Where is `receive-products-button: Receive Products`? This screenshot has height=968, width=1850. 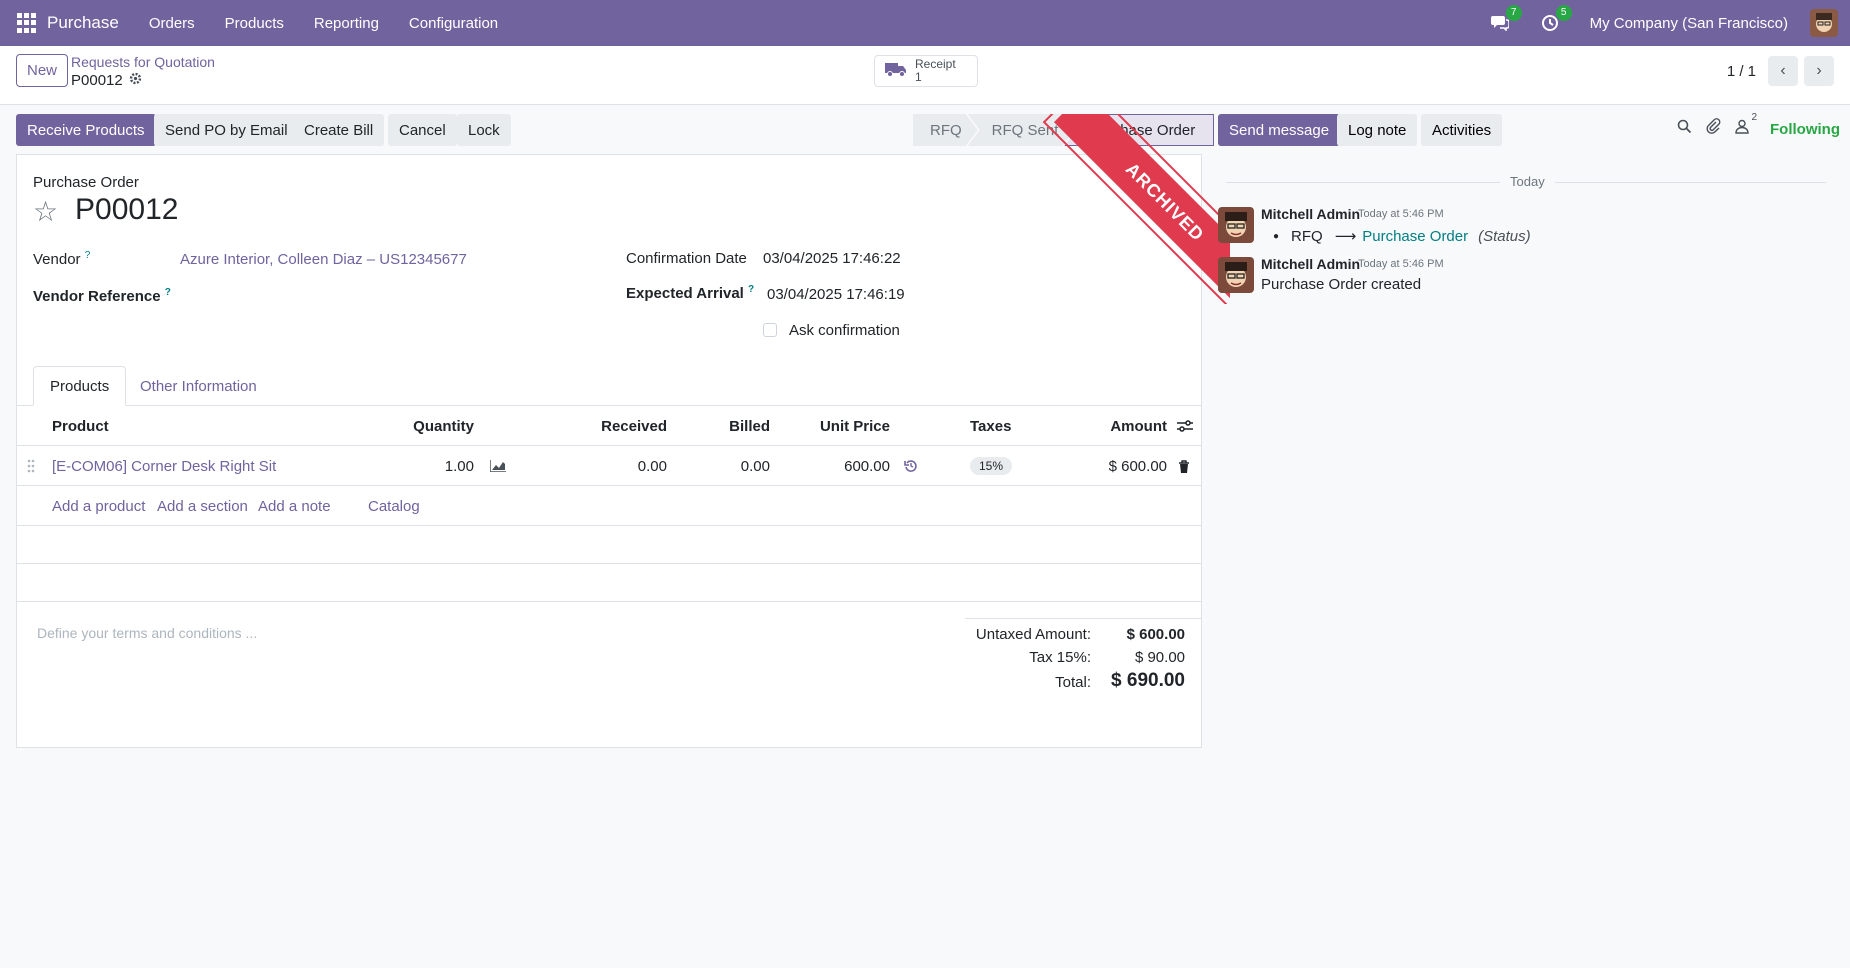 receive-products-button: Receive Products is located at coordinates (86, 130).